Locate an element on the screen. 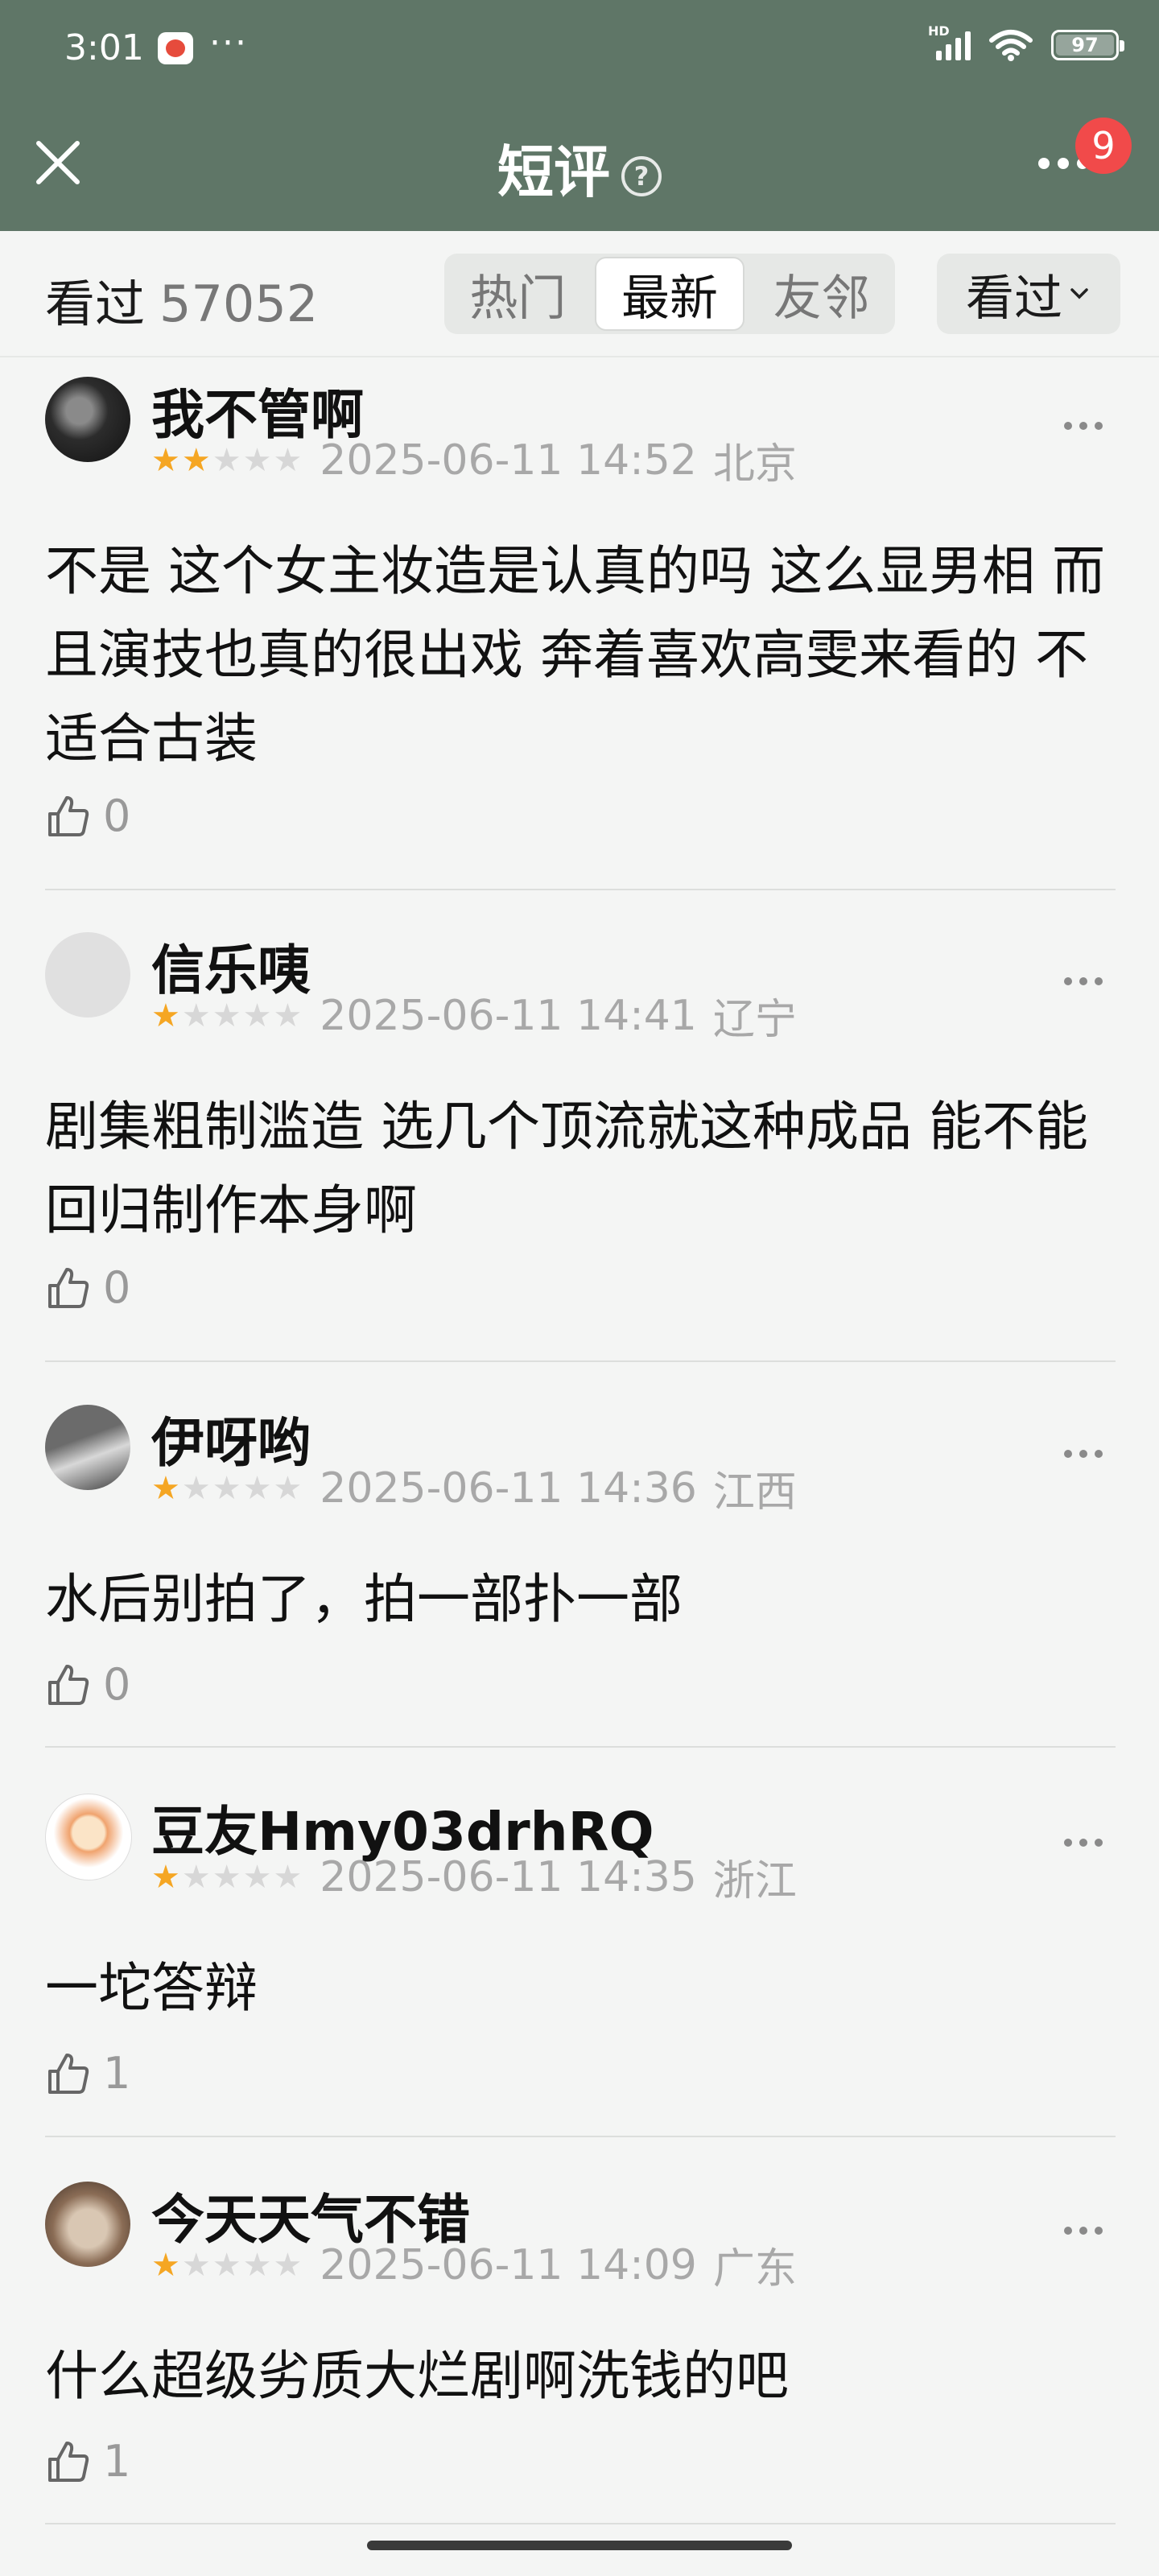 This screenshot has height=2576, width=1159. review-meta: ★ ★ ★ ★ ★ 2025-06-11 14:09 广东 is located at coordinates (474, 2265).